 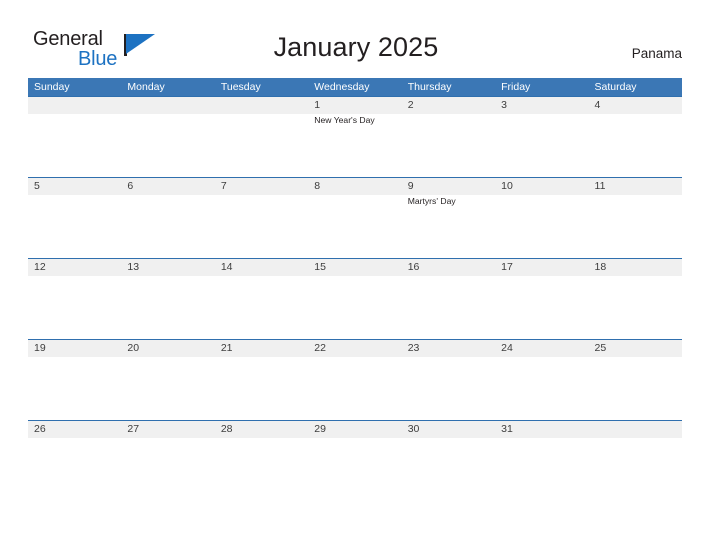 I want to click on day-number: 12, so click(x=40, y=267).